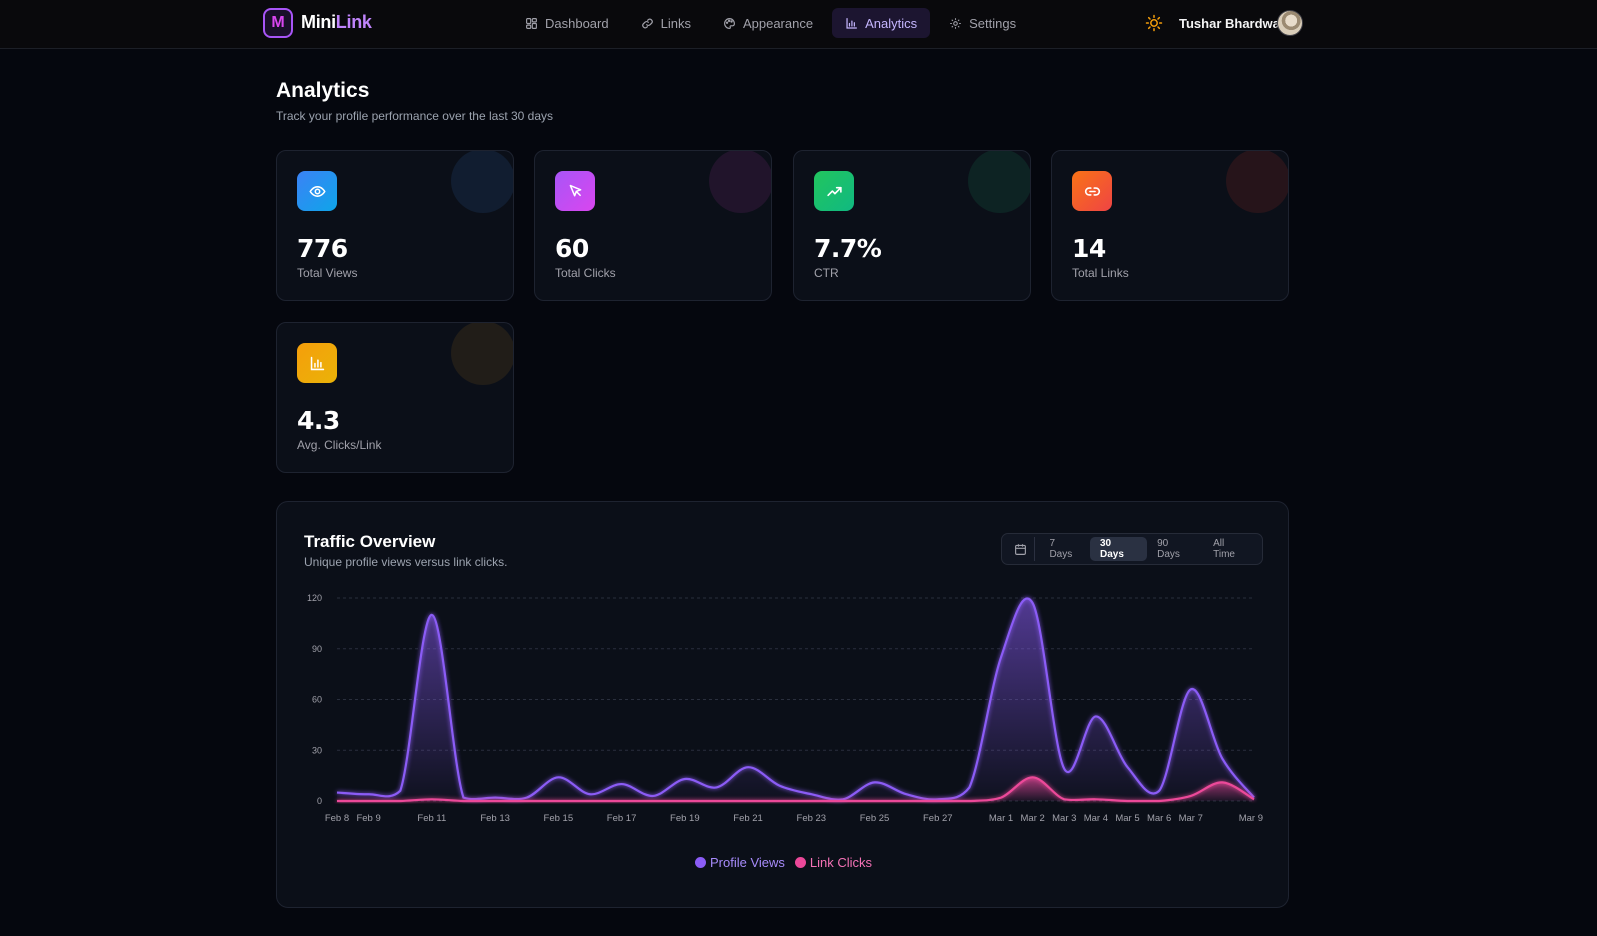 Image resolution: width=1597 pixels, height=936 pixels. I want to click on nav-label: Appearance, so click(778, 23).